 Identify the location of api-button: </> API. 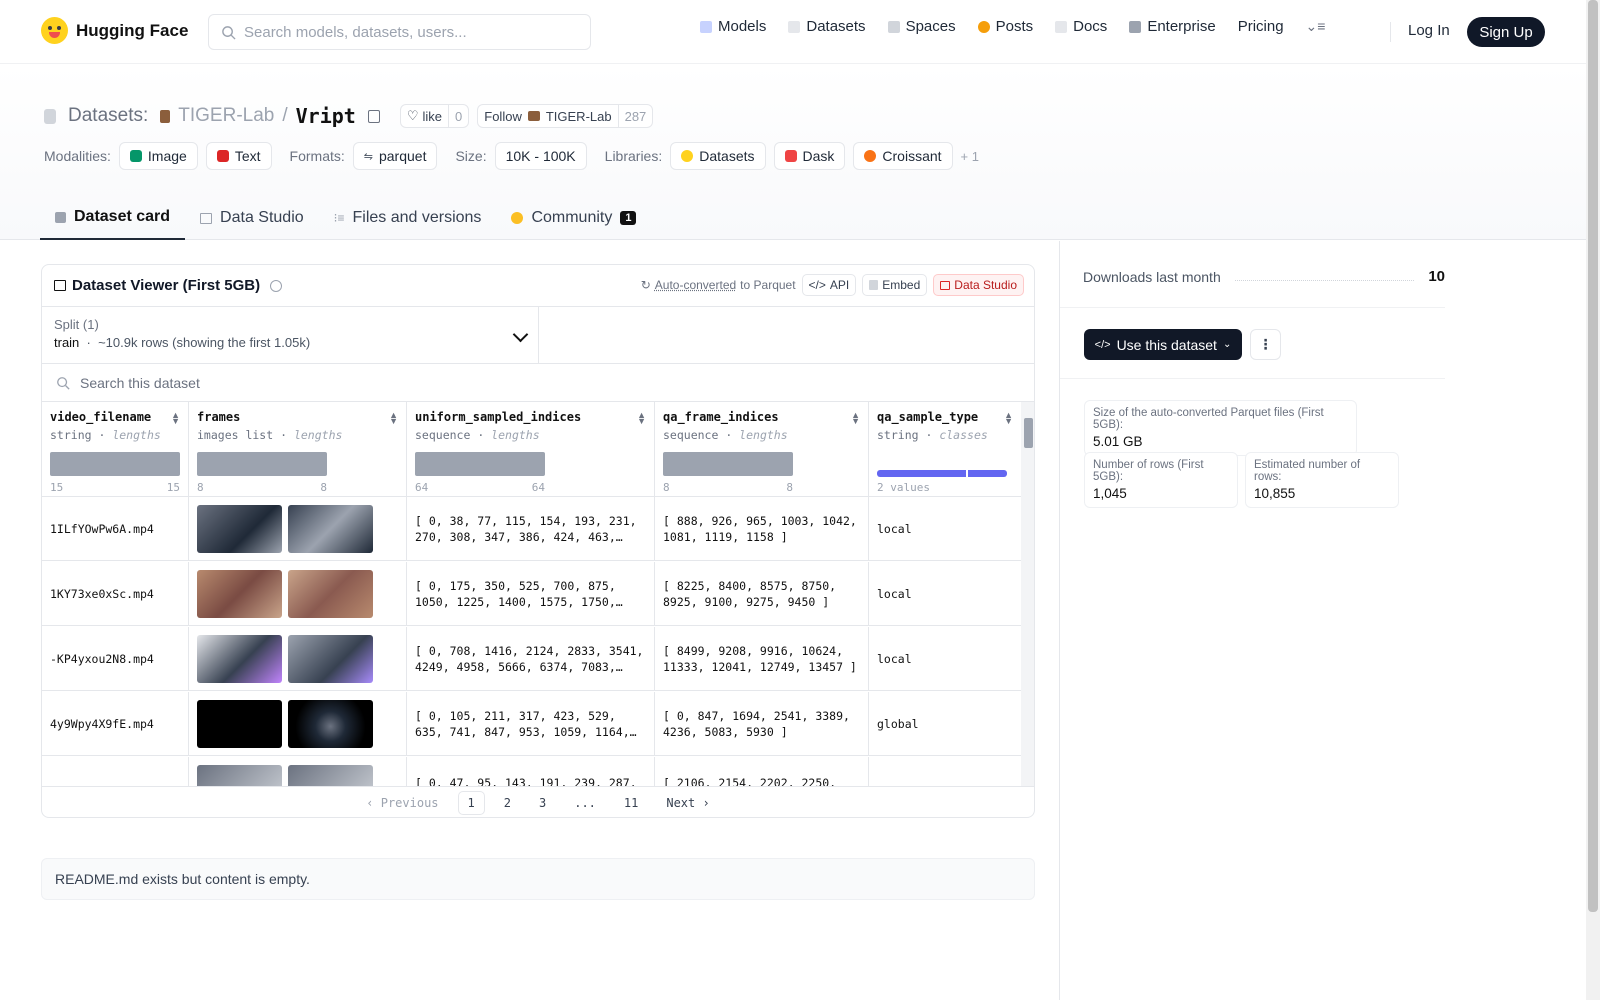
(829, 285).